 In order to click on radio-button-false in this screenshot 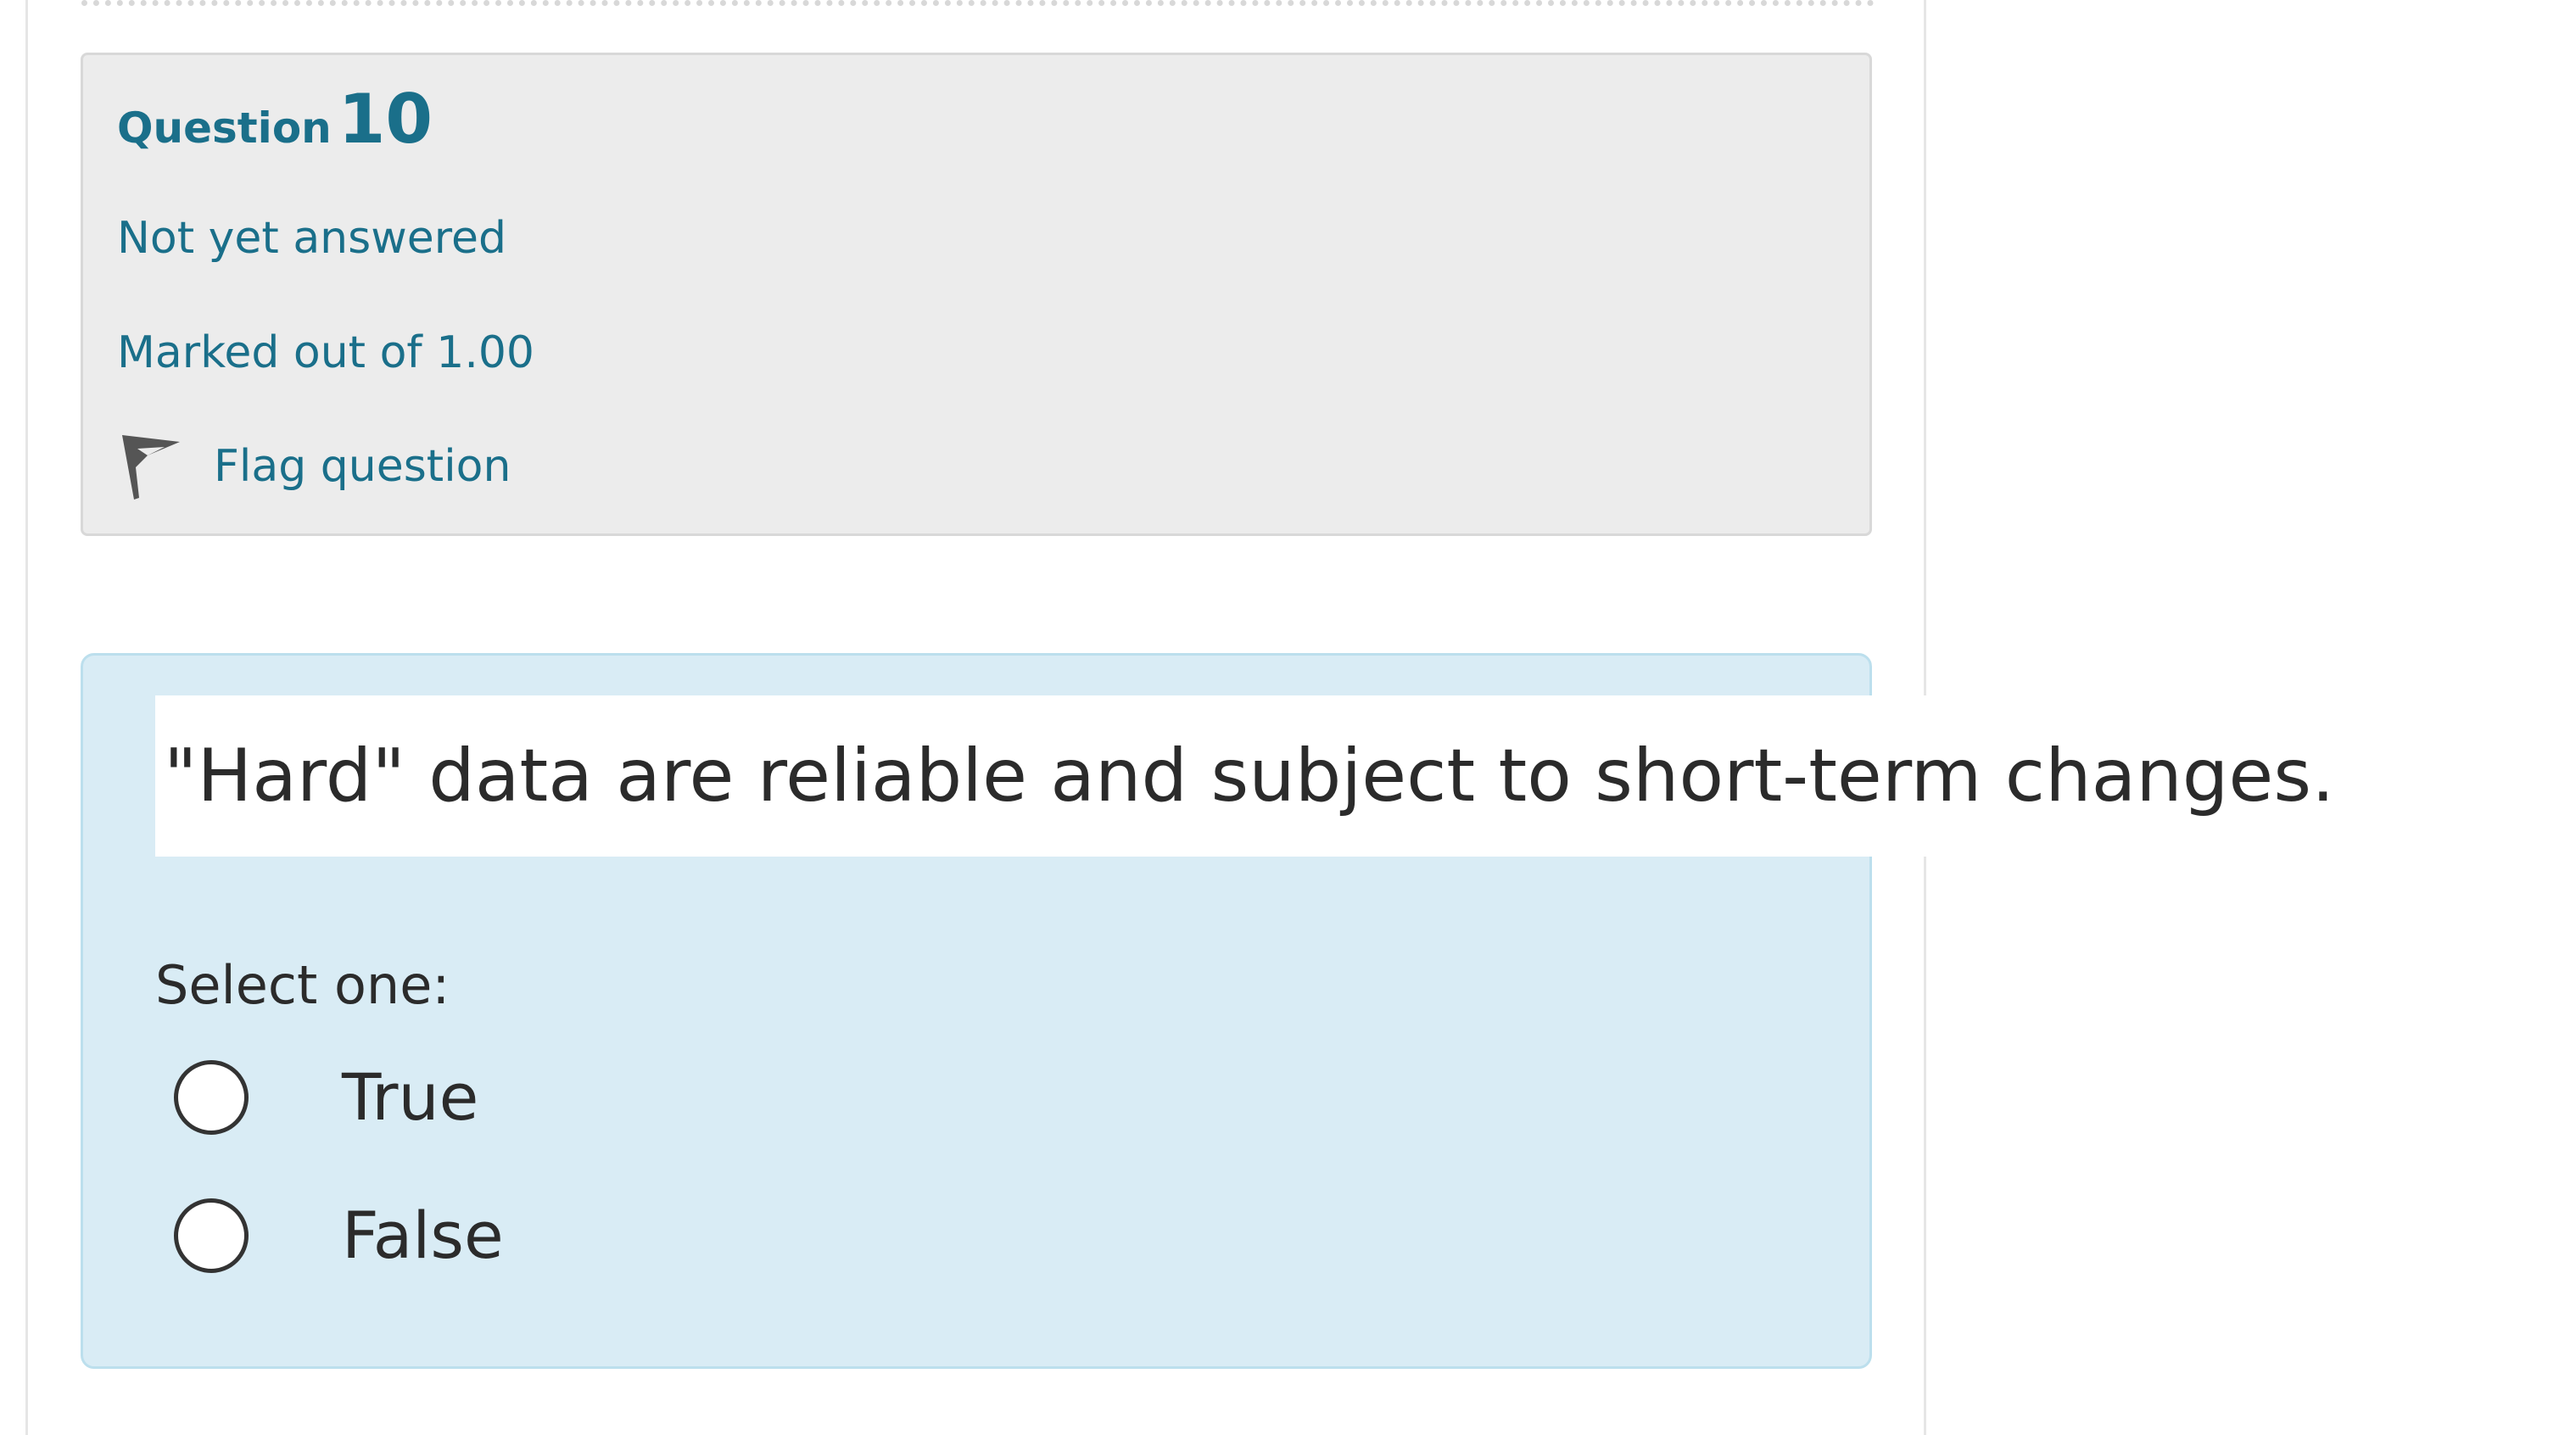, I will do `click(211, 1235)`.